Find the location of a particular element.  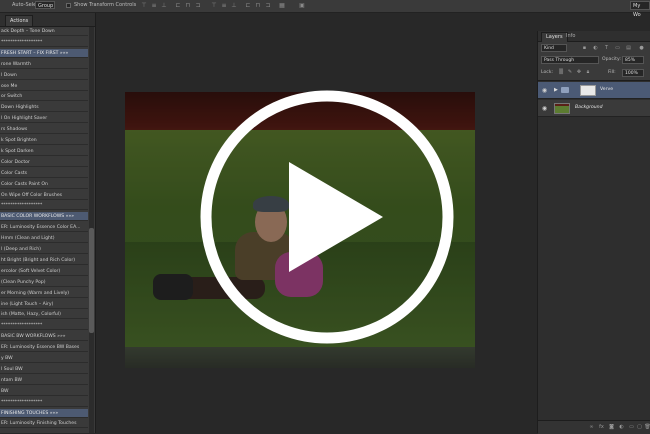

distribute-right-icon: ⊐ is located at coordinates (268, 5).